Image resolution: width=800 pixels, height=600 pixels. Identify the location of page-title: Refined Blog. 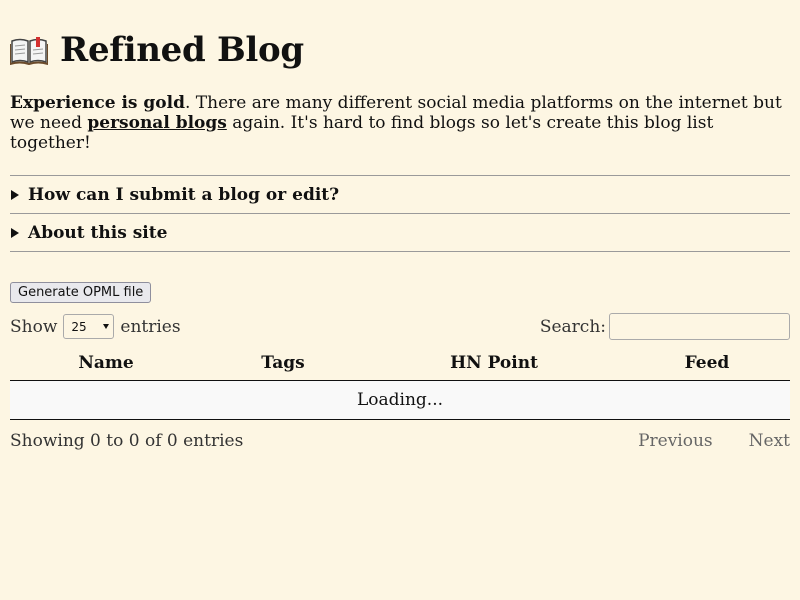
(182, 50).